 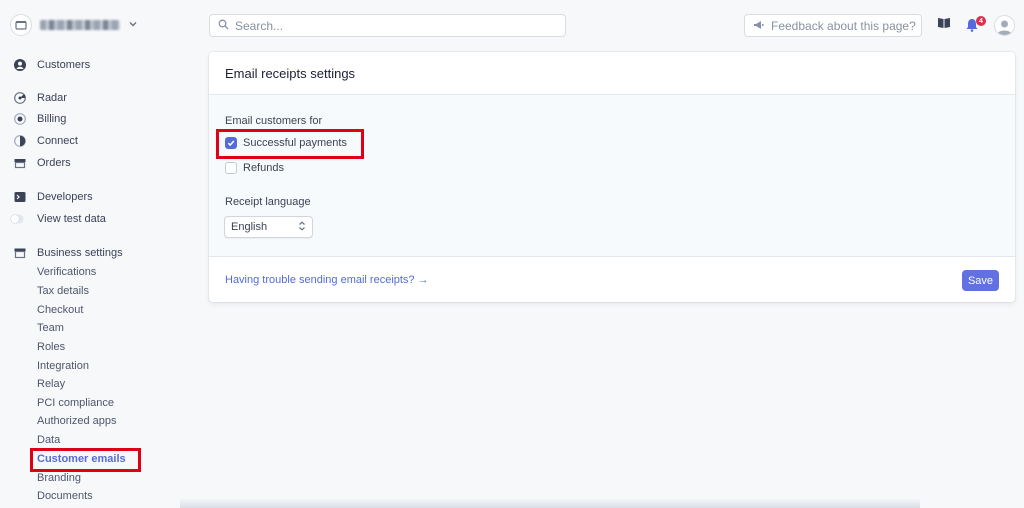 I want to click on notification-badge: 4, so click(x=981, y=21).